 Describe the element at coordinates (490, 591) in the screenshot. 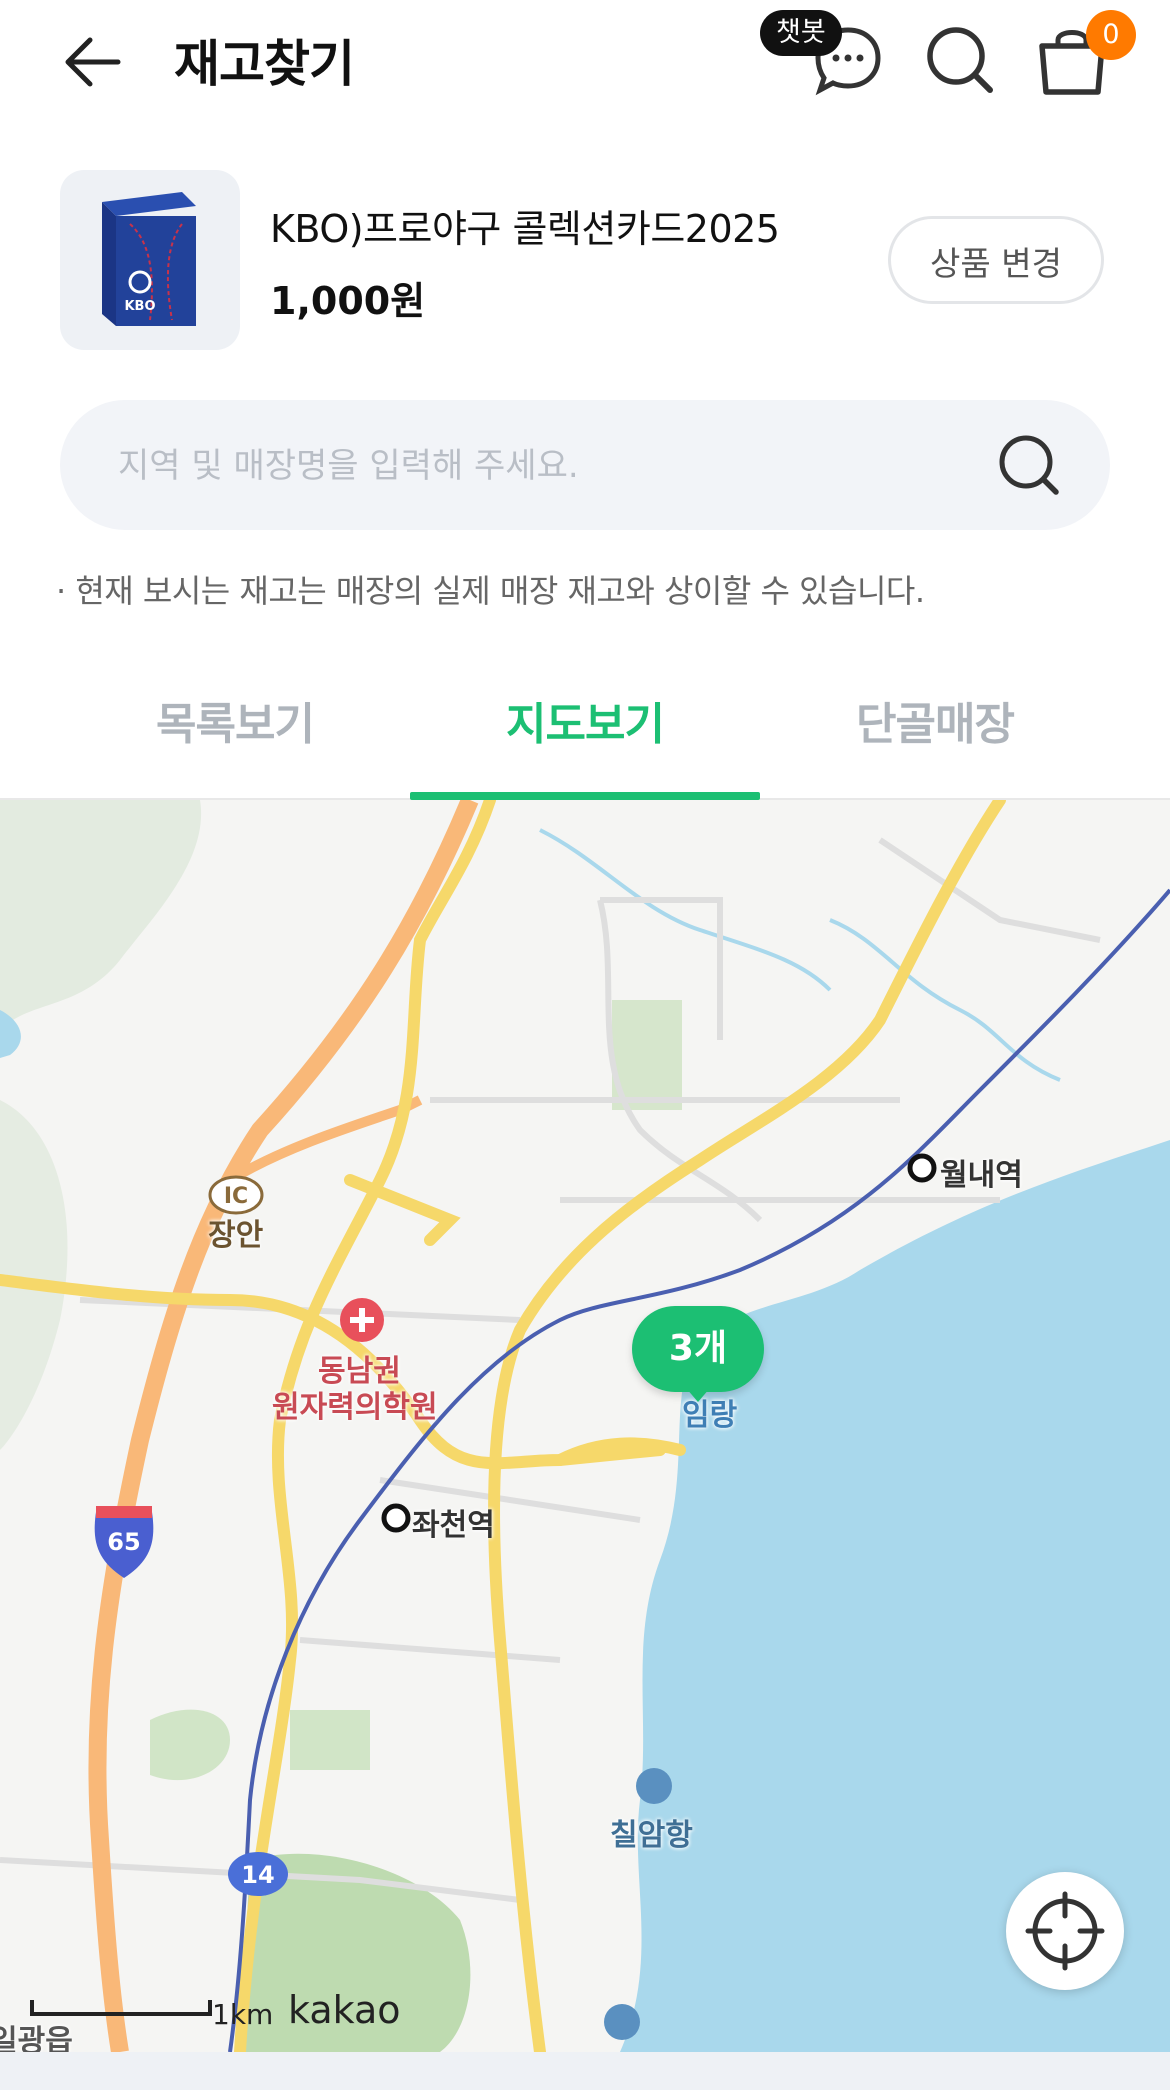

I see `stock-notice: · 현재 보시는 재고는 매장의 실제 매장 재고와 상이할 수 있습니다.` at that location.